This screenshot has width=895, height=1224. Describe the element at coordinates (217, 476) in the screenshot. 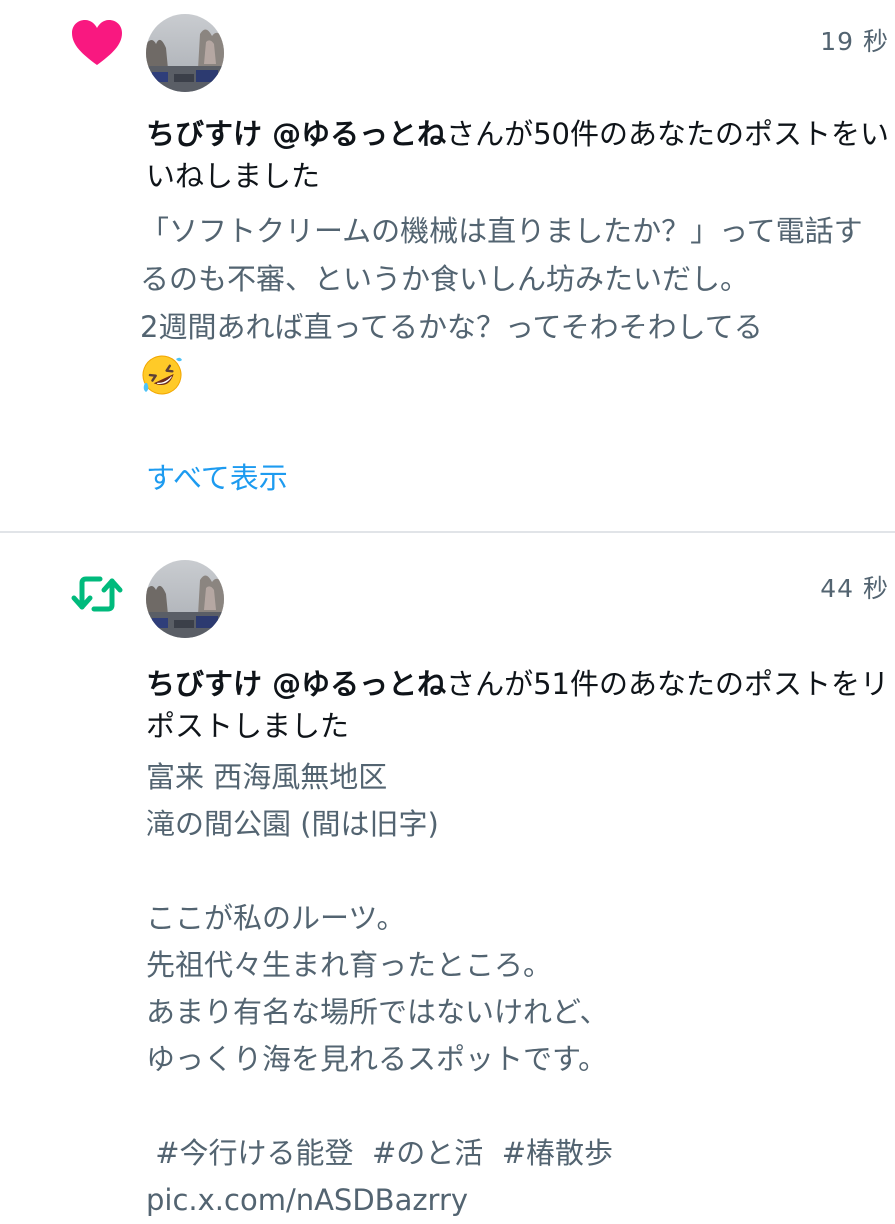

I see `show-all-link: すべて表示` at that location.